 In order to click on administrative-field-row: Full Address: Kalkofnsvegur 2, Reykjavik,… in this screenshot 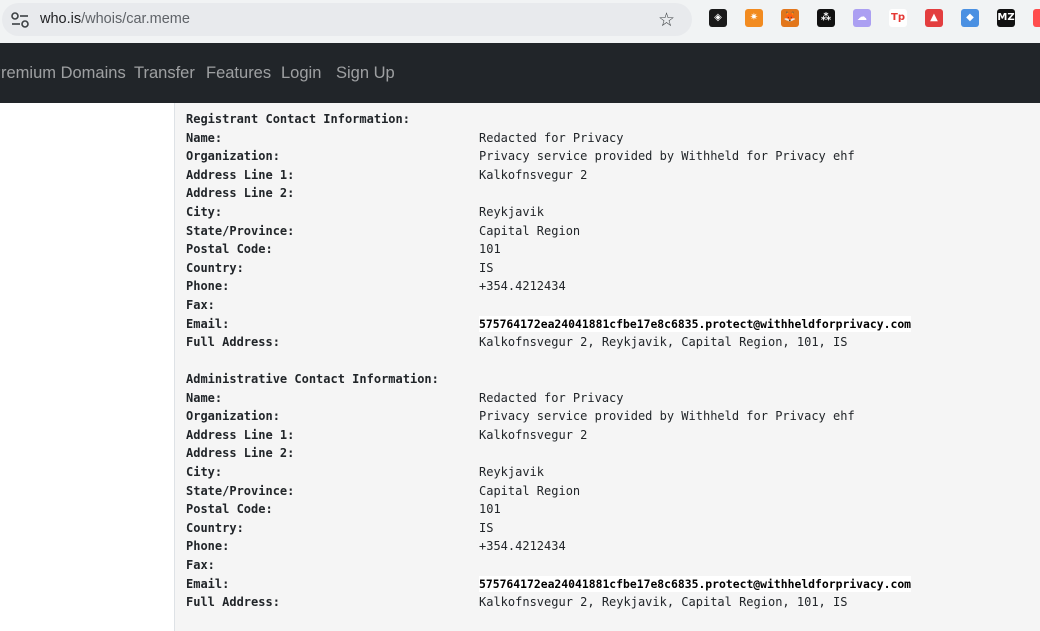, I will do `click(516, 602)`.